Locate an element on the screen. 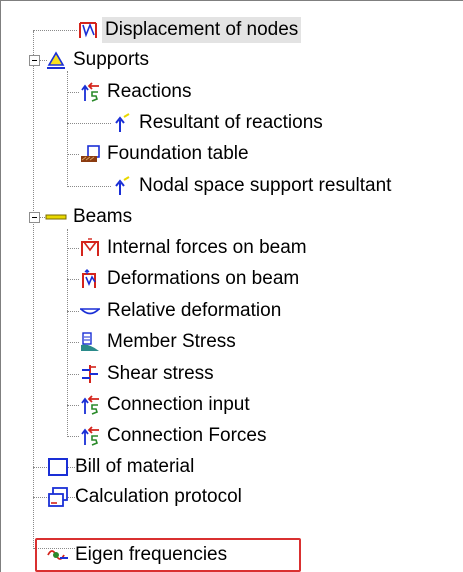 The image size is (463, 572). tree-item-label: Nodal space support resultant is located at coordinates (265, 185).